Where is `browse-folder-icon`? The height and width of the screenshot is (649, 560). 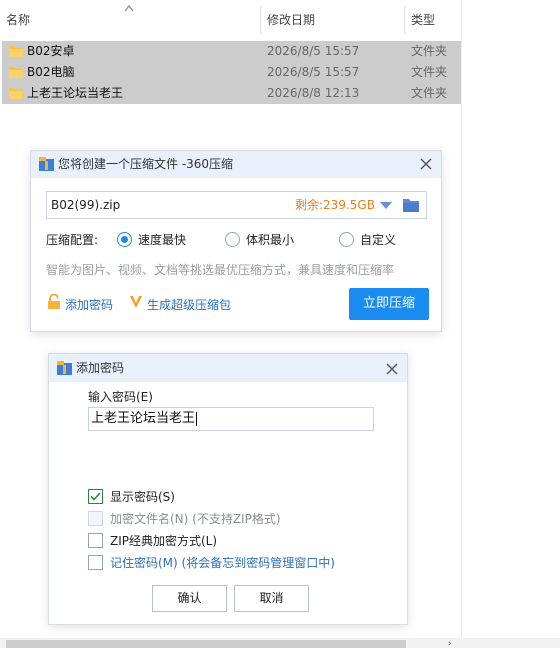
browse-folder-icon is located at coordinates (411, 205).